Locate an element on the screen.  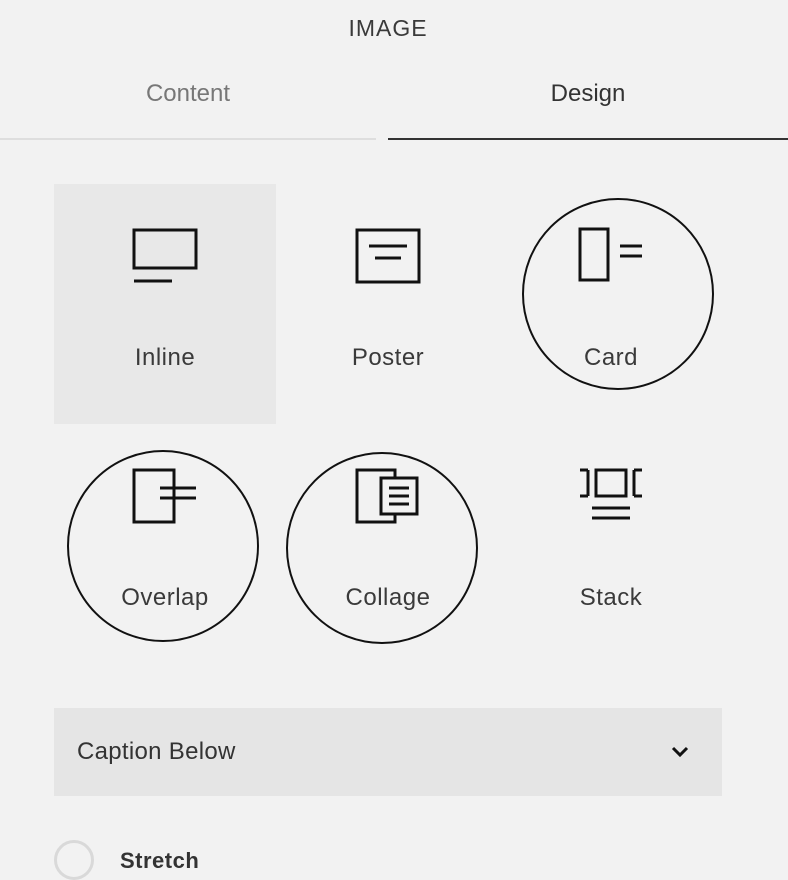
stretch-option: Stretch is located at coordinates (388, 859).